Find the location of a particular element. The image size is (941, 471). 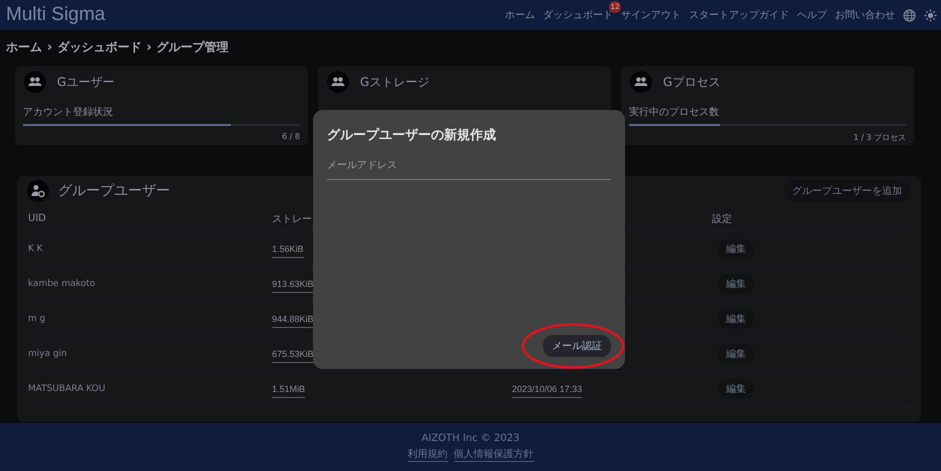

sun-icon is located at coordinates (930, 15).